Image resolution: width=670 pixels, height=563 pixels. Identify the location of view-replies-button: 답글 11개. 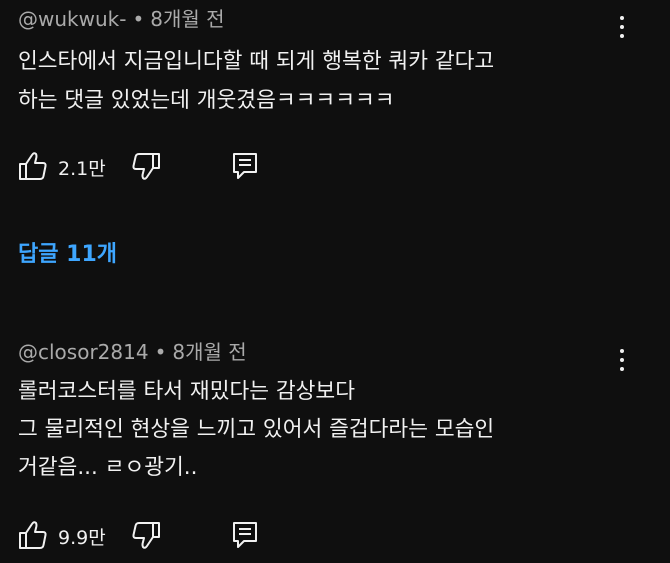
(67, 252).